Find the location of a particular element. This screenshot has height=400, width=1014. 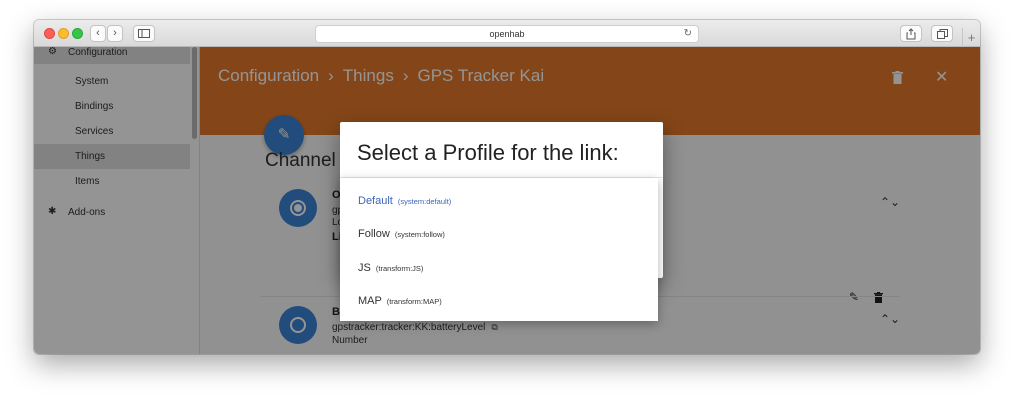

plus-icon: + is located at coordinates (971, 37).